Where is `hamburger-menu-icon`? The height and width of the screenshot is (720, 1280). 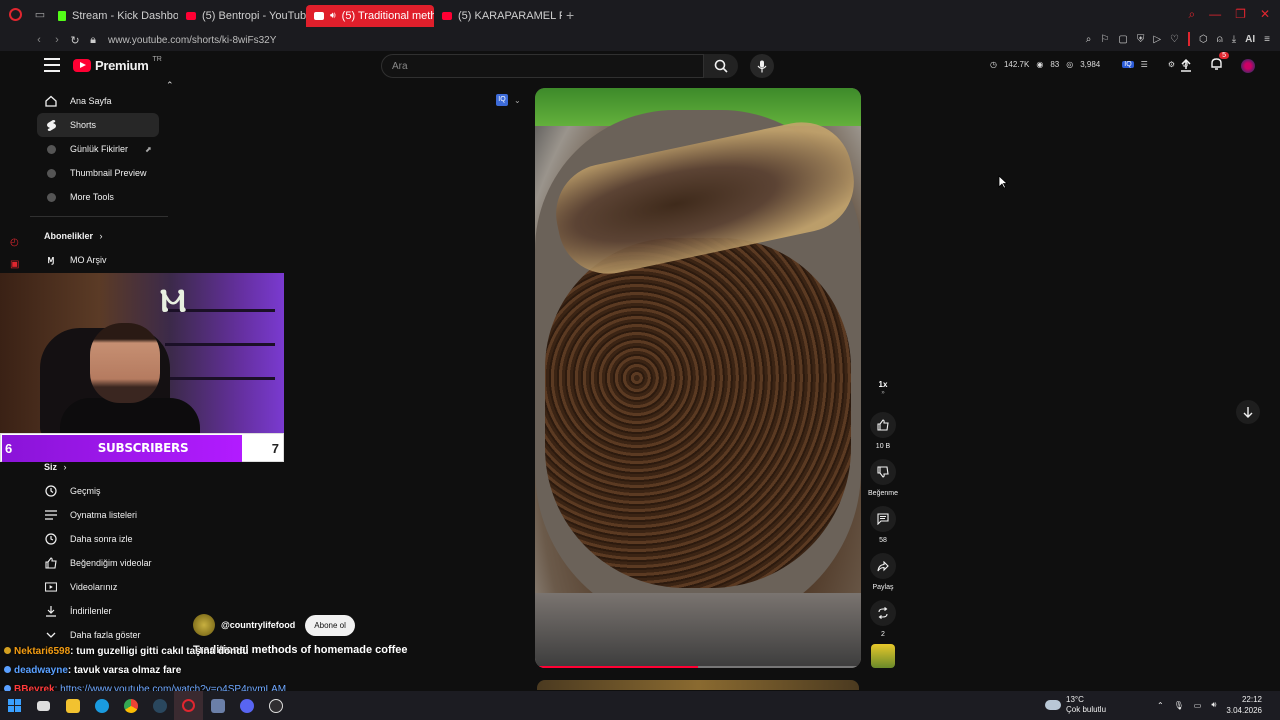
hamburger-menu-icon is located at coordinates (52, 65).